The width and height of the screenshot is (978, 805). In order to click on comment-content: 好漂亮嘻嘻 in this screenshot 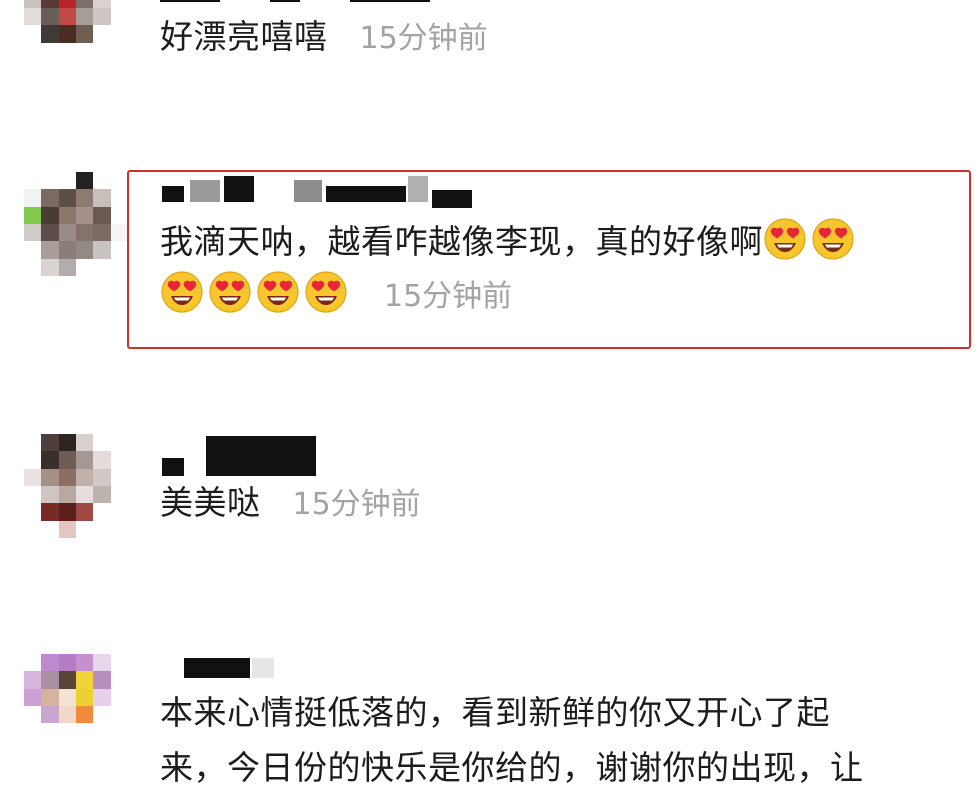, I will do `click(244, 36)`.